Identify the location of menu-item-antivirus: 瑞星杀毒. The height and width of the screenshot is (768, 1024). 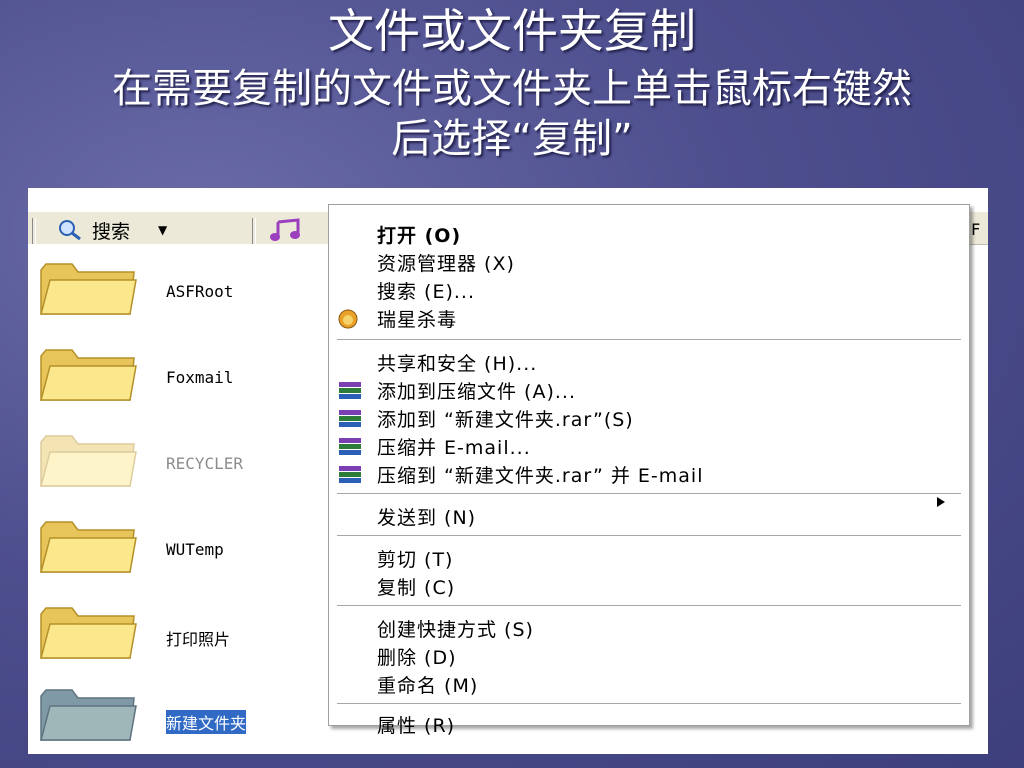
(417, 318).